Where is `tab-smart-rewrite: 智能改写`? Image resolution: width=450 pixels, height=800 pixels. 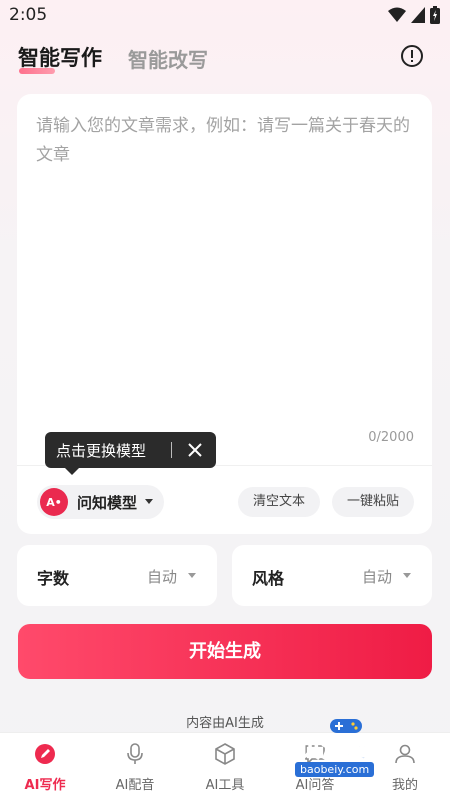 tab-smart-rewrite: 智能改写 is located at coordinates (168, 58).